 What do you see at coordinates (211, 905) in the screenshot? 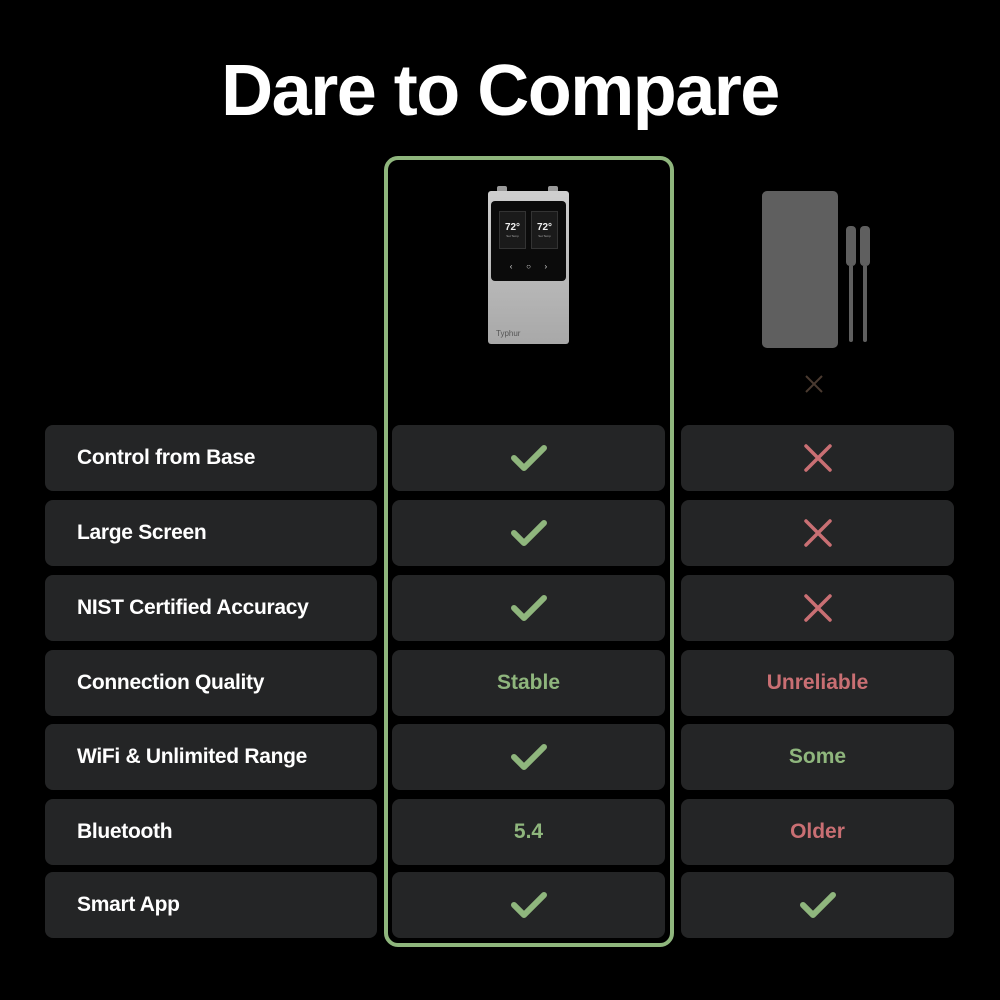
I see `feature-label: Smart App` at bounding box center [211, 905].